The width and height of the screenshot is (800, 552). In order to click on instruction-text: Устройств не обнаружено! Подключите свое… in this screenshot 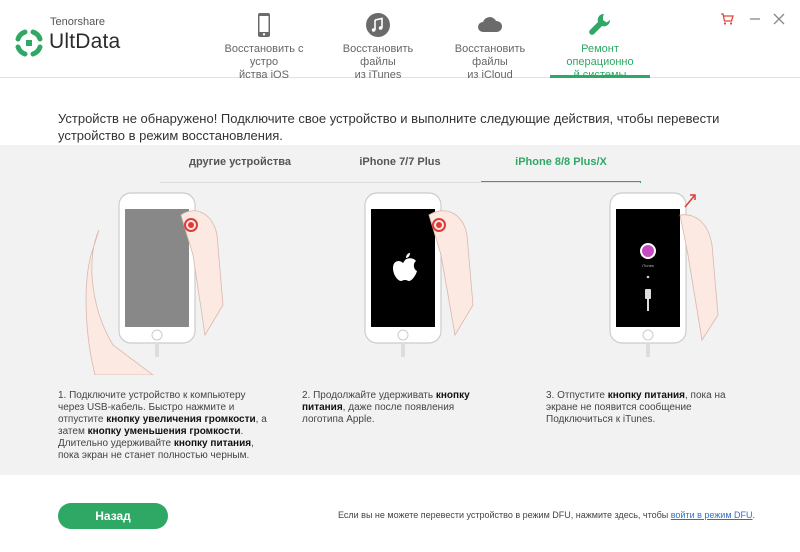, I will do `click(389, 127)`.